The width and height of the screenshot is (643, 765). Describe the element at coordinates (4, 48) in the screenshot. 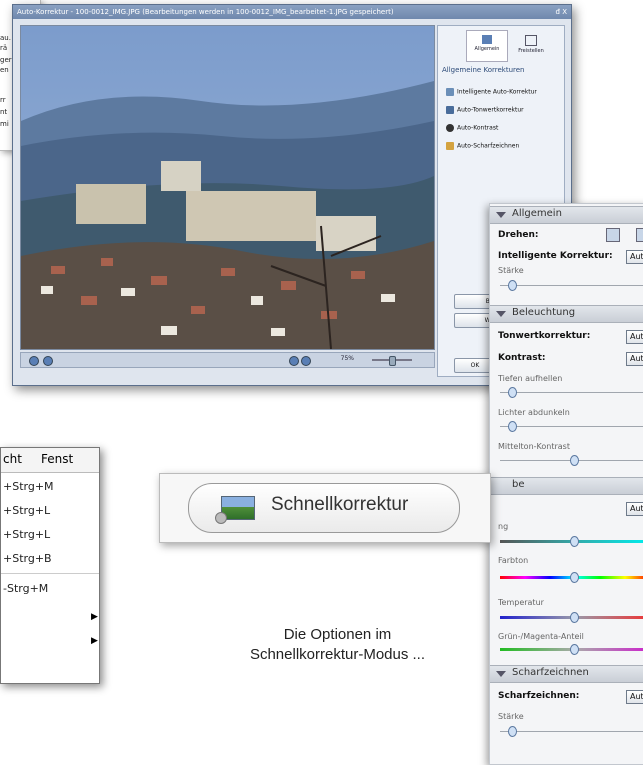

I see `doc-line: rä` at that location.